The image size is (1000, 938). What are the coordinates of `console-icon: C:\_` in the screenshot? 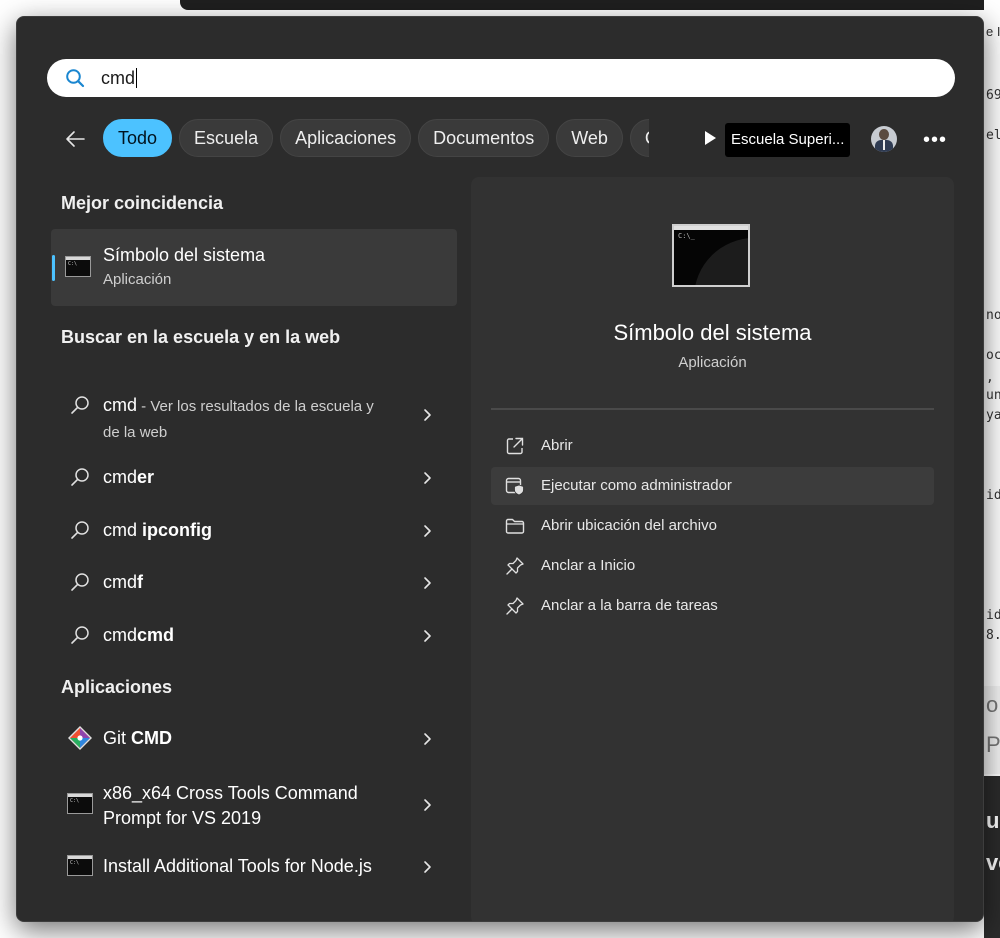 It's located at (711, 255).